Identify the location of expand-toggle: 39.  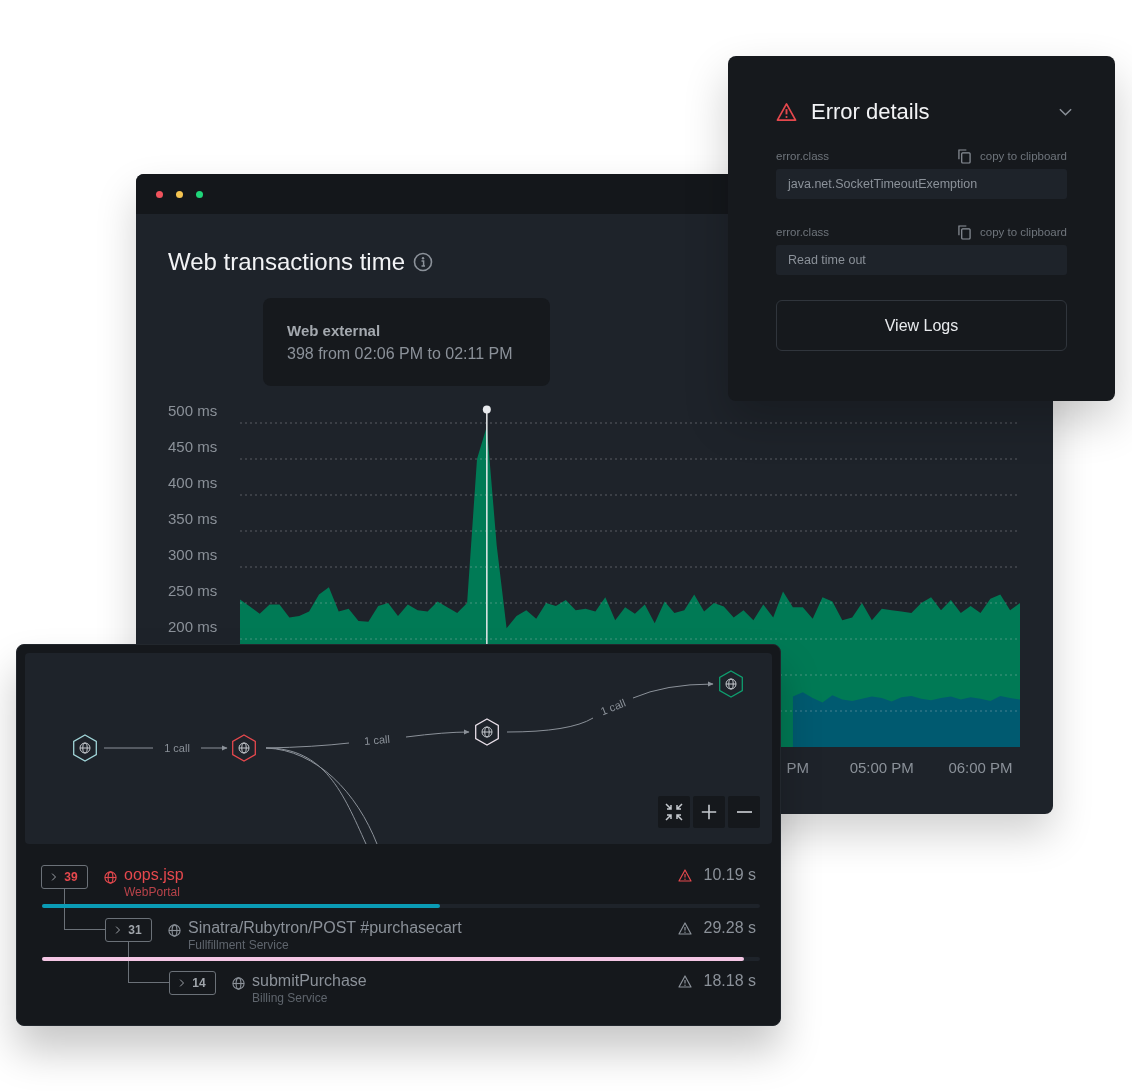
(64, 877).